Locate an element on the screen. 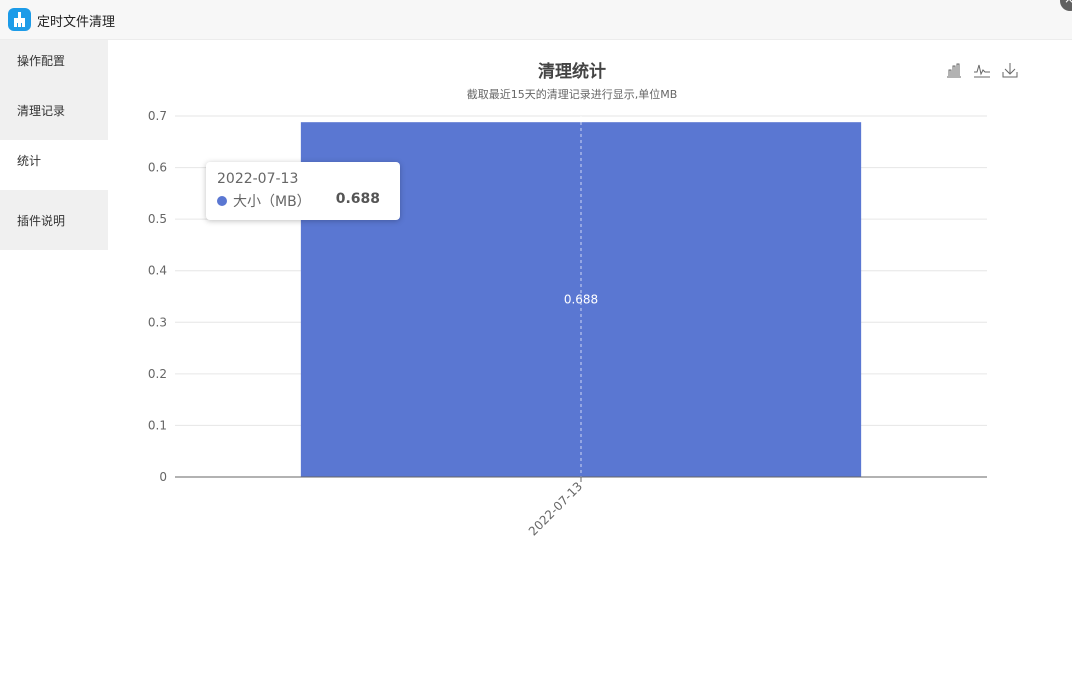 The image size is (1072, 689). series-dot-icon is located at coordinates (222, 201).